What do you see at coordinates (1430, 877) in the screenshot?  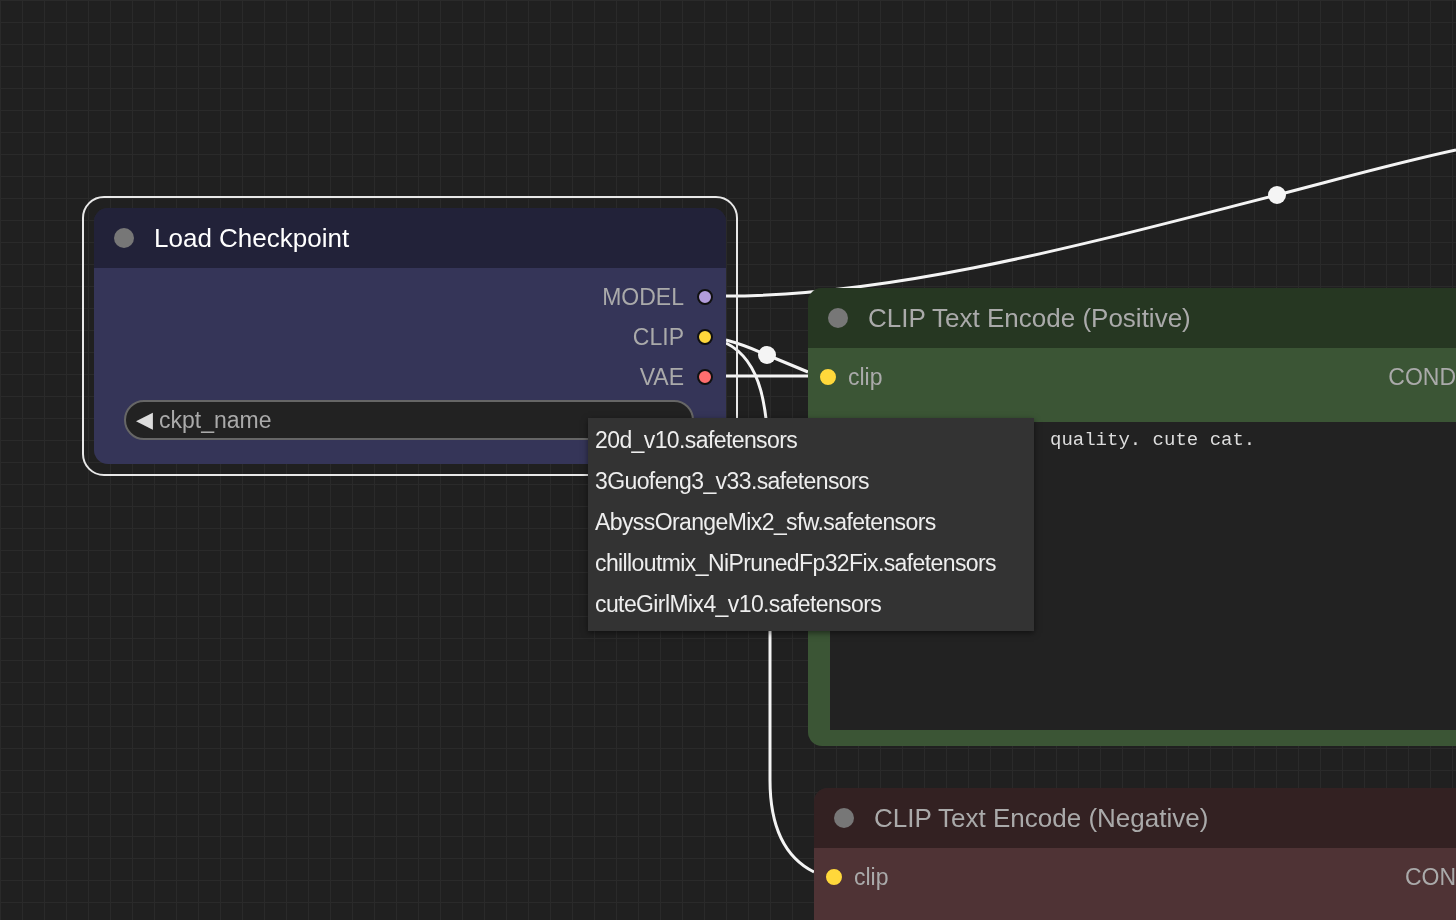 I see `output-label: CON` at bounding box center [1430, 877].